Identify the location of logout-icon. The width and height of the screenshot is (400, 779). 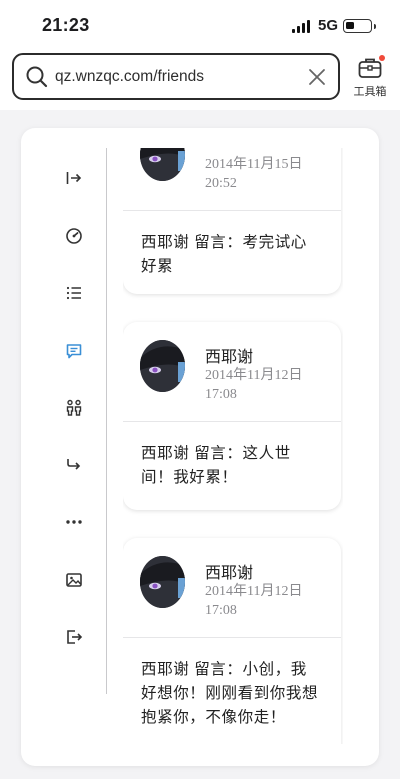
(74, 637).